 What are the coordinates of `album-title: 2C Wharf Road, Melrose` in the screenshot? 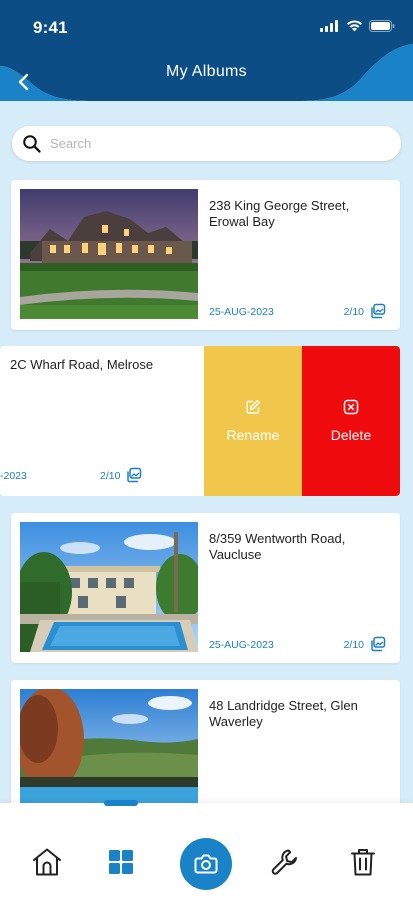 It's located at (82, 364).